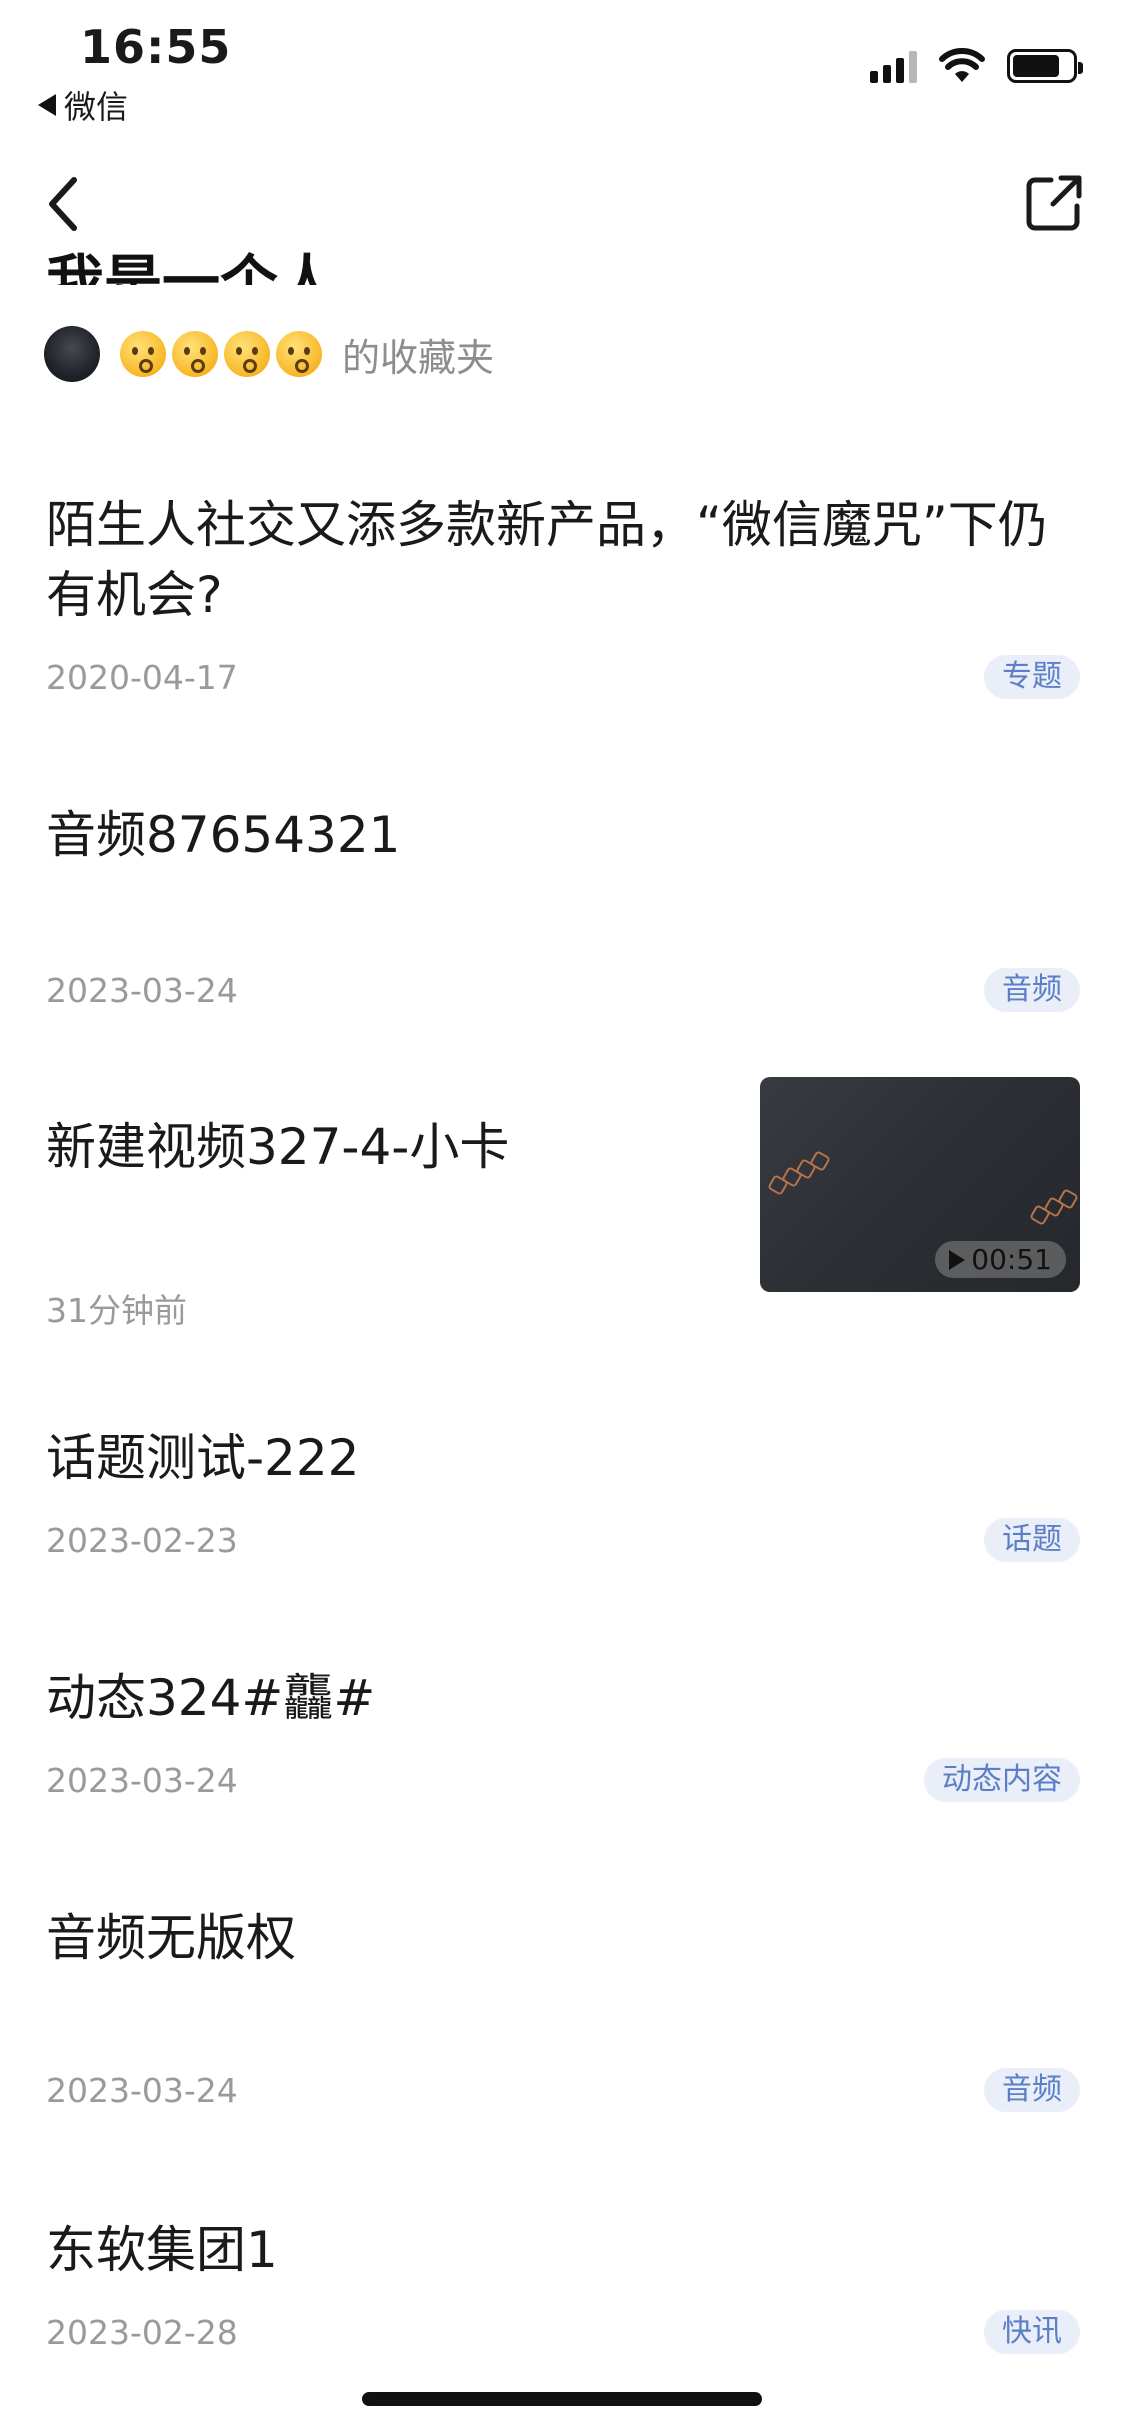 The image size is (1125, 2436). Describe the element at coordinates (223, 835) in the screenshot. I see `item-title: 音频87654321` at that location.